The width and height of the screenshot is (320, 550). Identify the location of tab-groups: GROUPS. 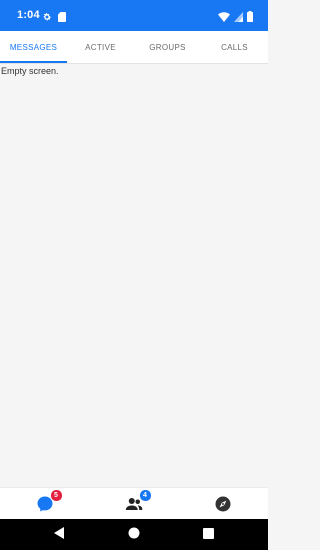
(167, 47).